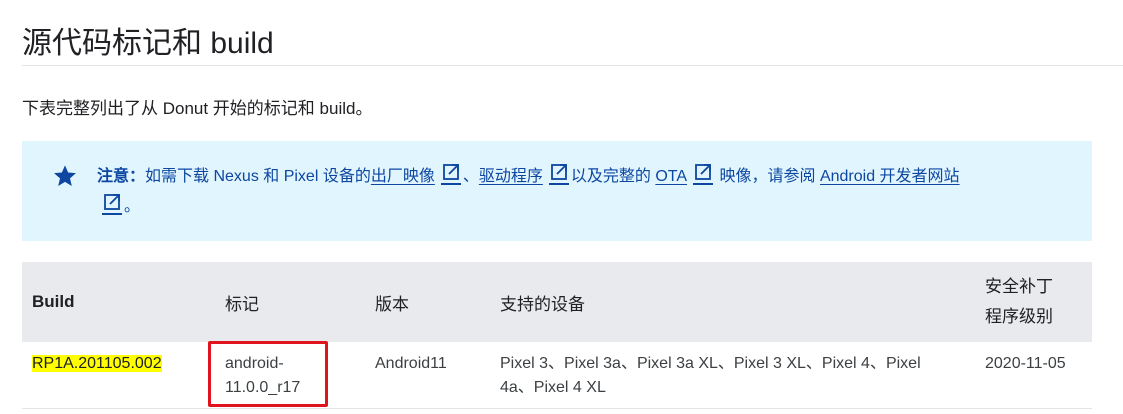  What do you see at coordinates (613, 176) in the screenshot?
I see `note-text-2: 以及完整的` at bounding box center [613, 176].